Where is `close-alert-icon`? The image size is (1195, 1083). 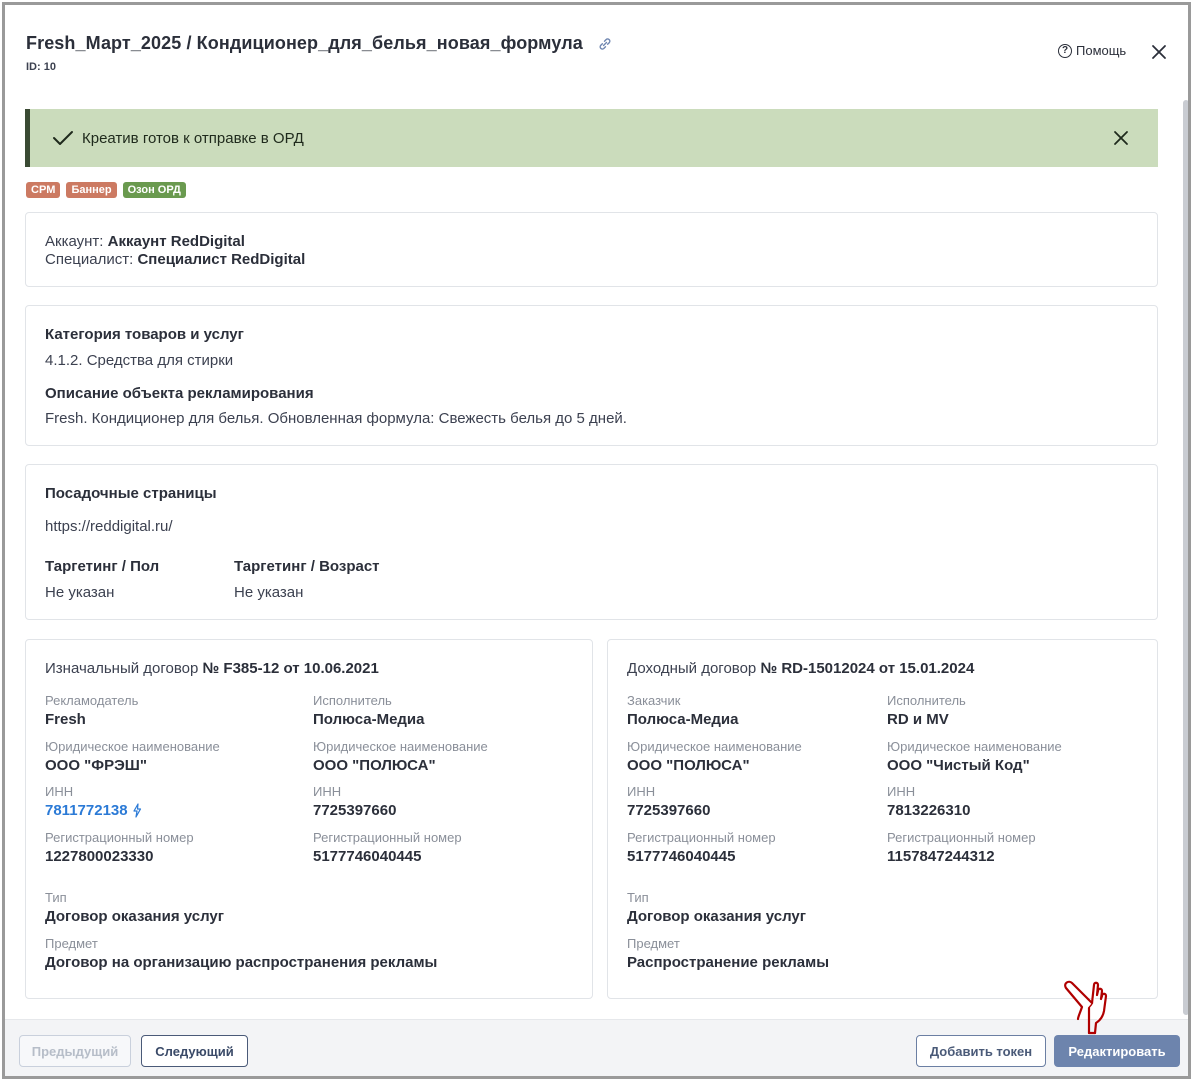 close-alert-icon is located at coordinates (1121, 138).